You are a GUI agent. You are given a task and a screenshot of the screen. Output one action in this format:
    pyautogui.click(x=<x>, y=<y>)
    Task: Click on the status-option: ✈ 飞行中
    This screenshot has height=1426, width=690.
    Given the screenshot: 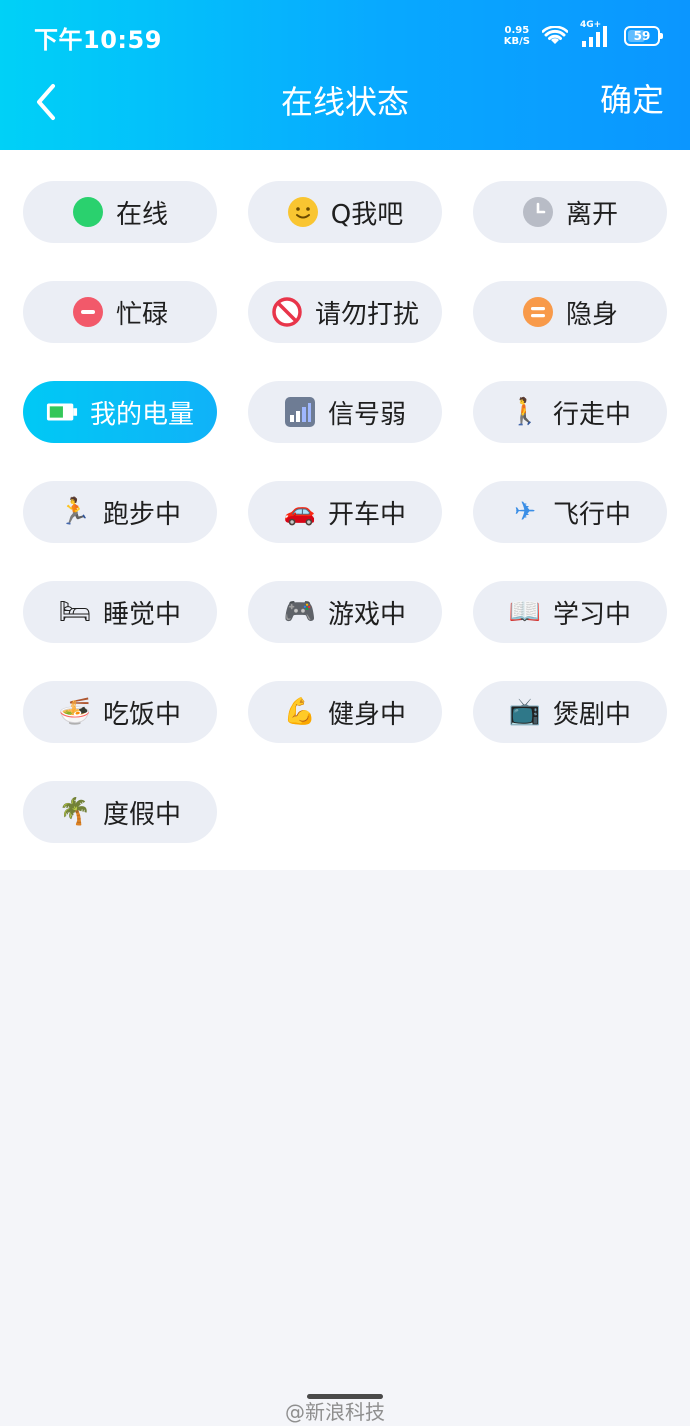 What is the action you would take?
    pyautogui.click(x=570, y=512)
    